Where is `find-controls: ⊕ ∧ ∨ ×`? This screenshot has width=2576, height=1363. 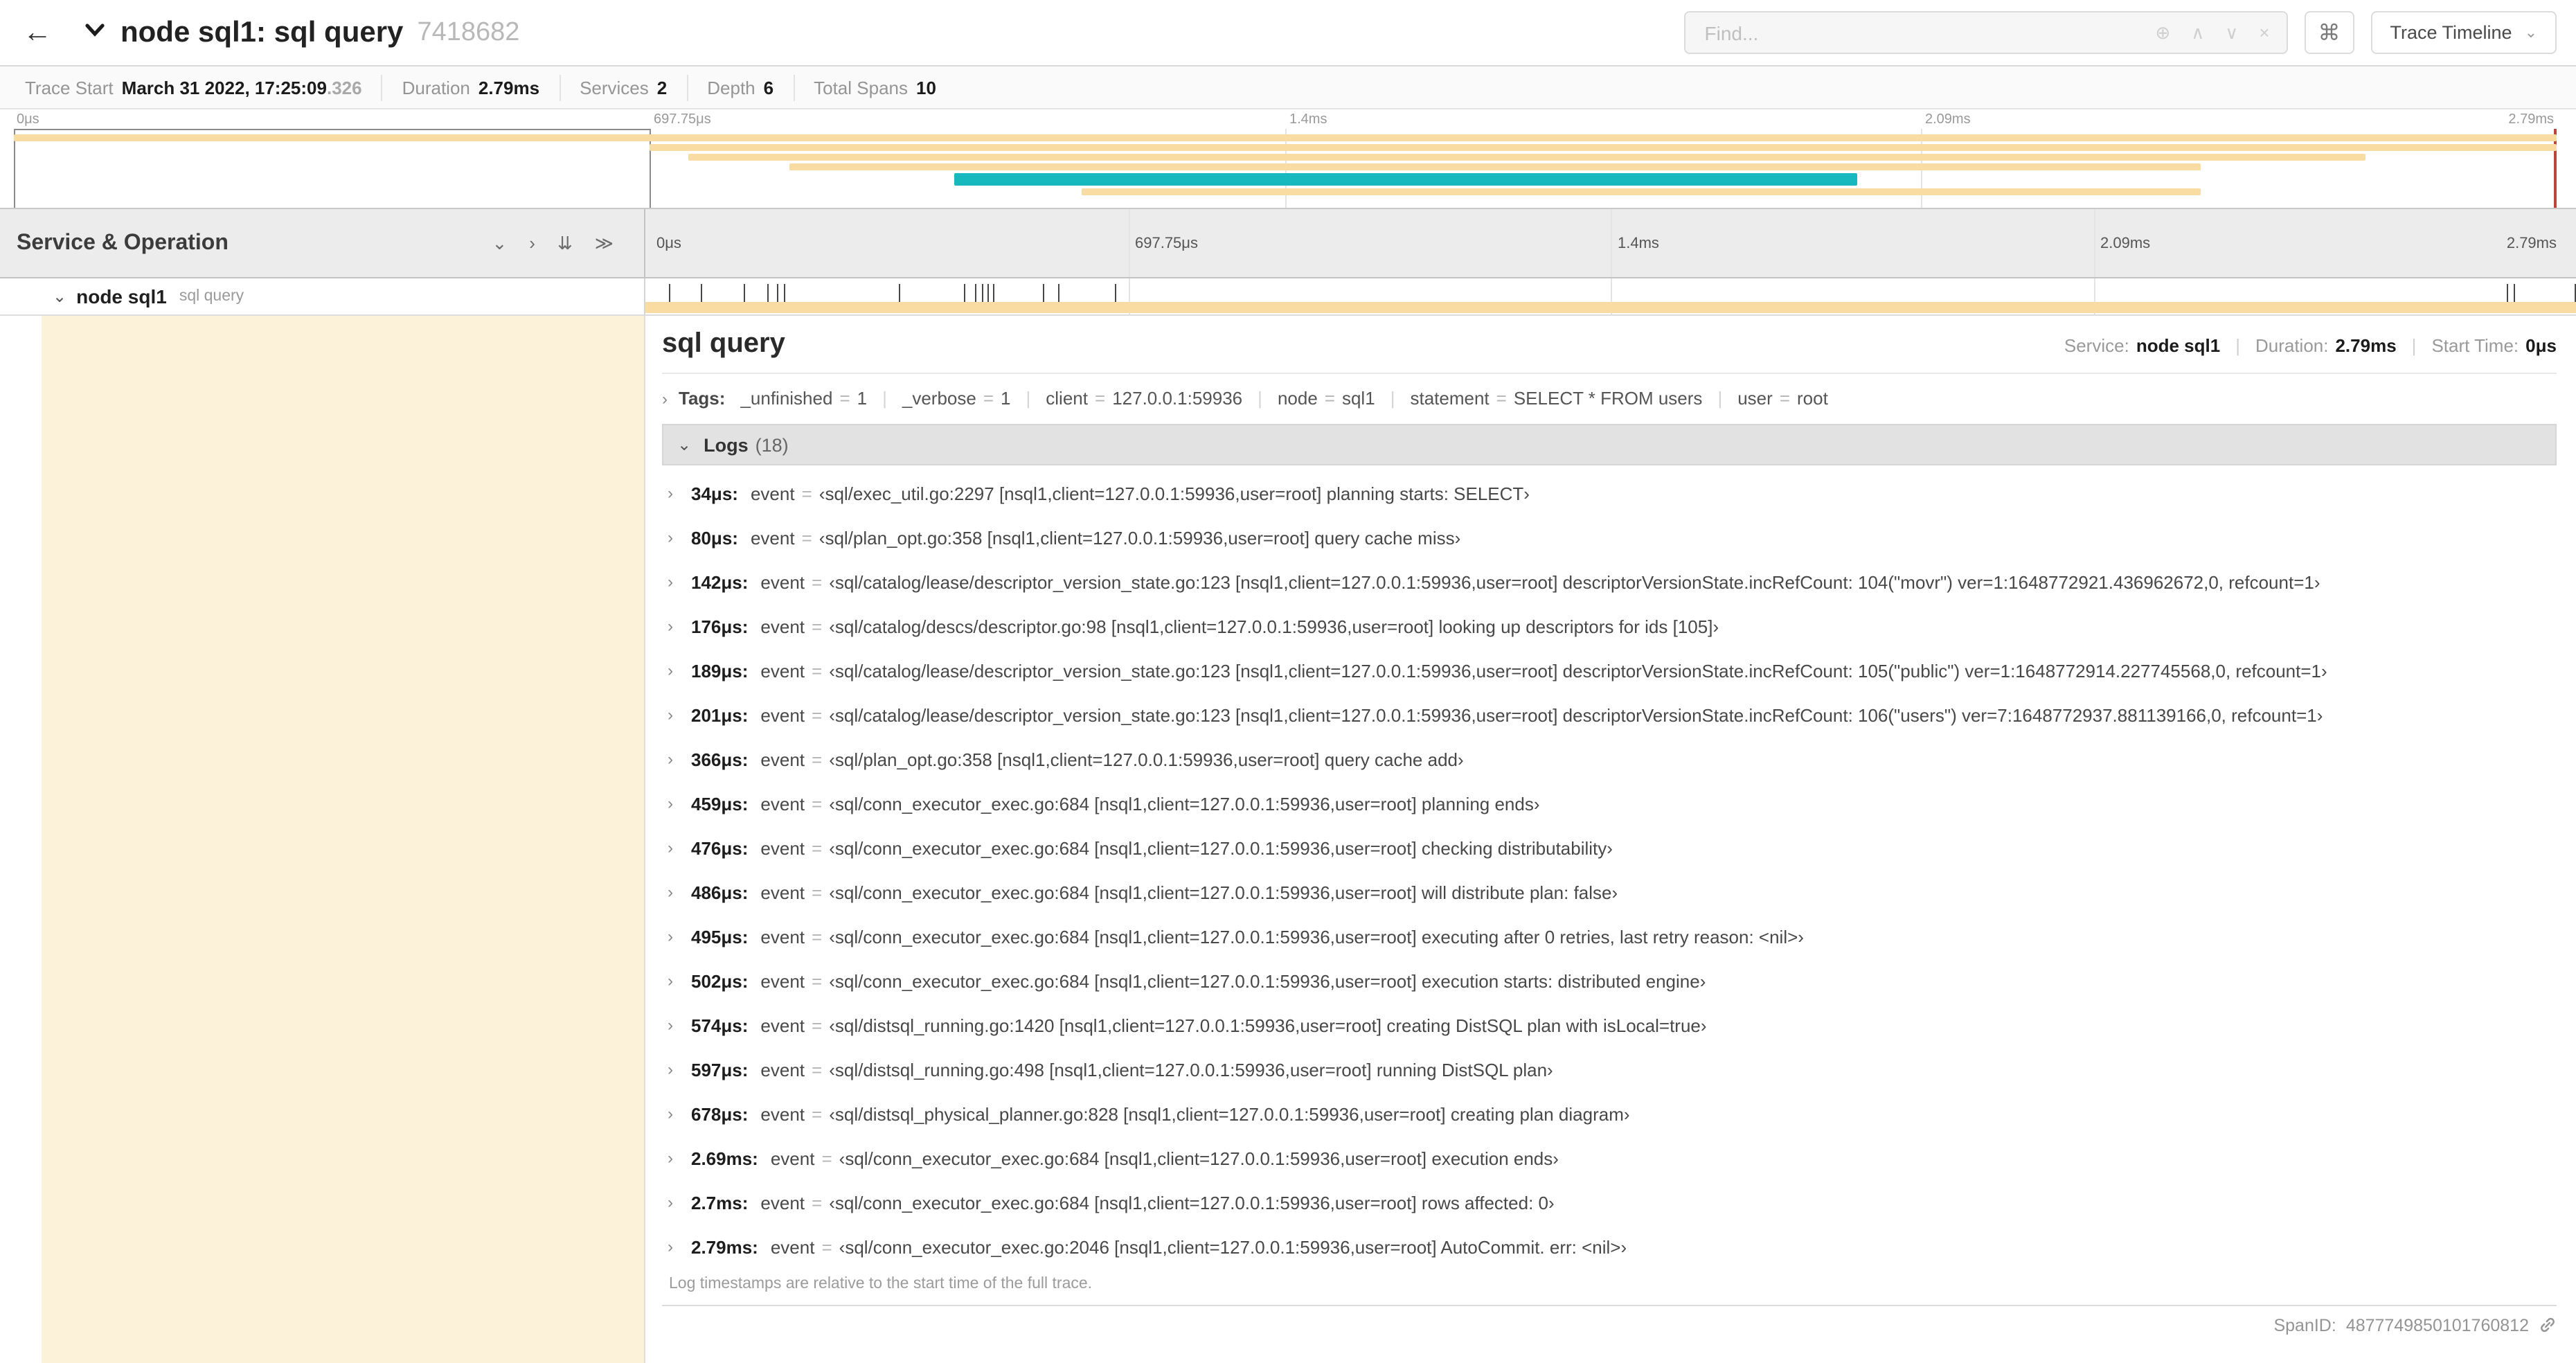
find-controls: ⊕ ∧ ∨ × is located at coordinates (2212, 33).